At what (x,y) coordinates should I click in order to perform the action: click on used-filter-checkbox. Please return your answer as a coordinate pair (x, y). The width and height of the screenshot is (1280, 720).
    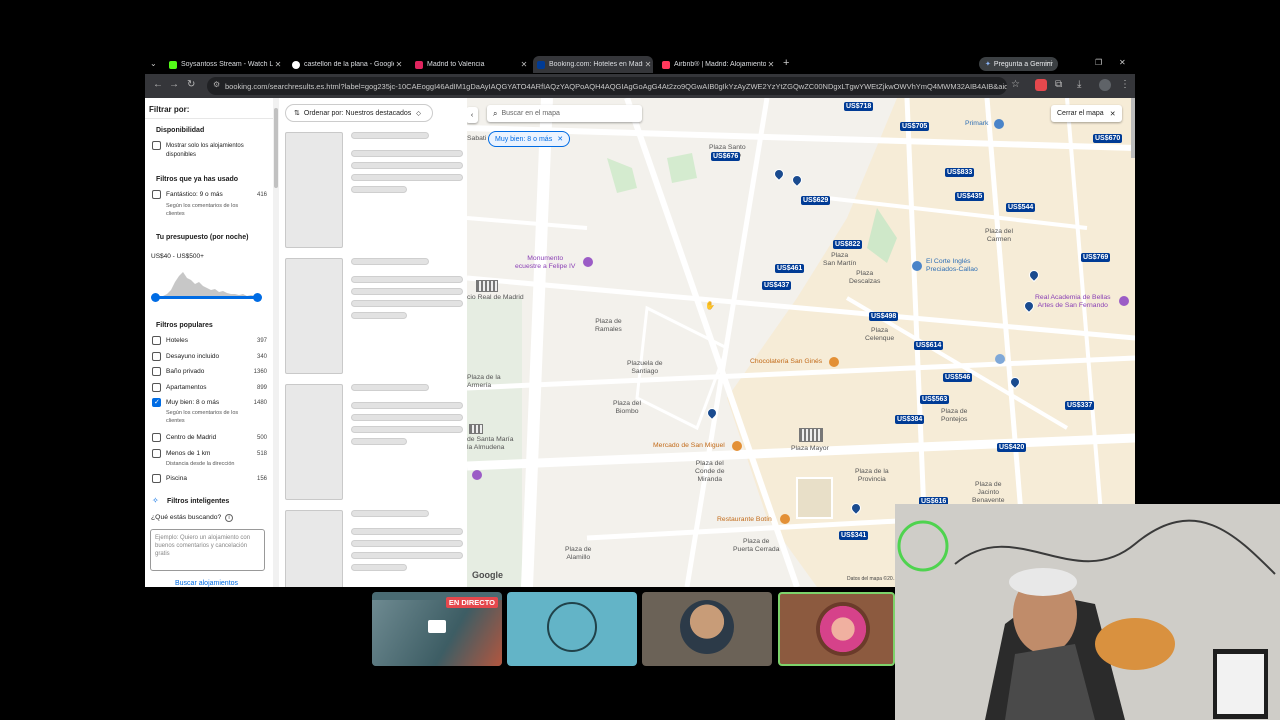
    Looking at the image, I should click on (156, 194).